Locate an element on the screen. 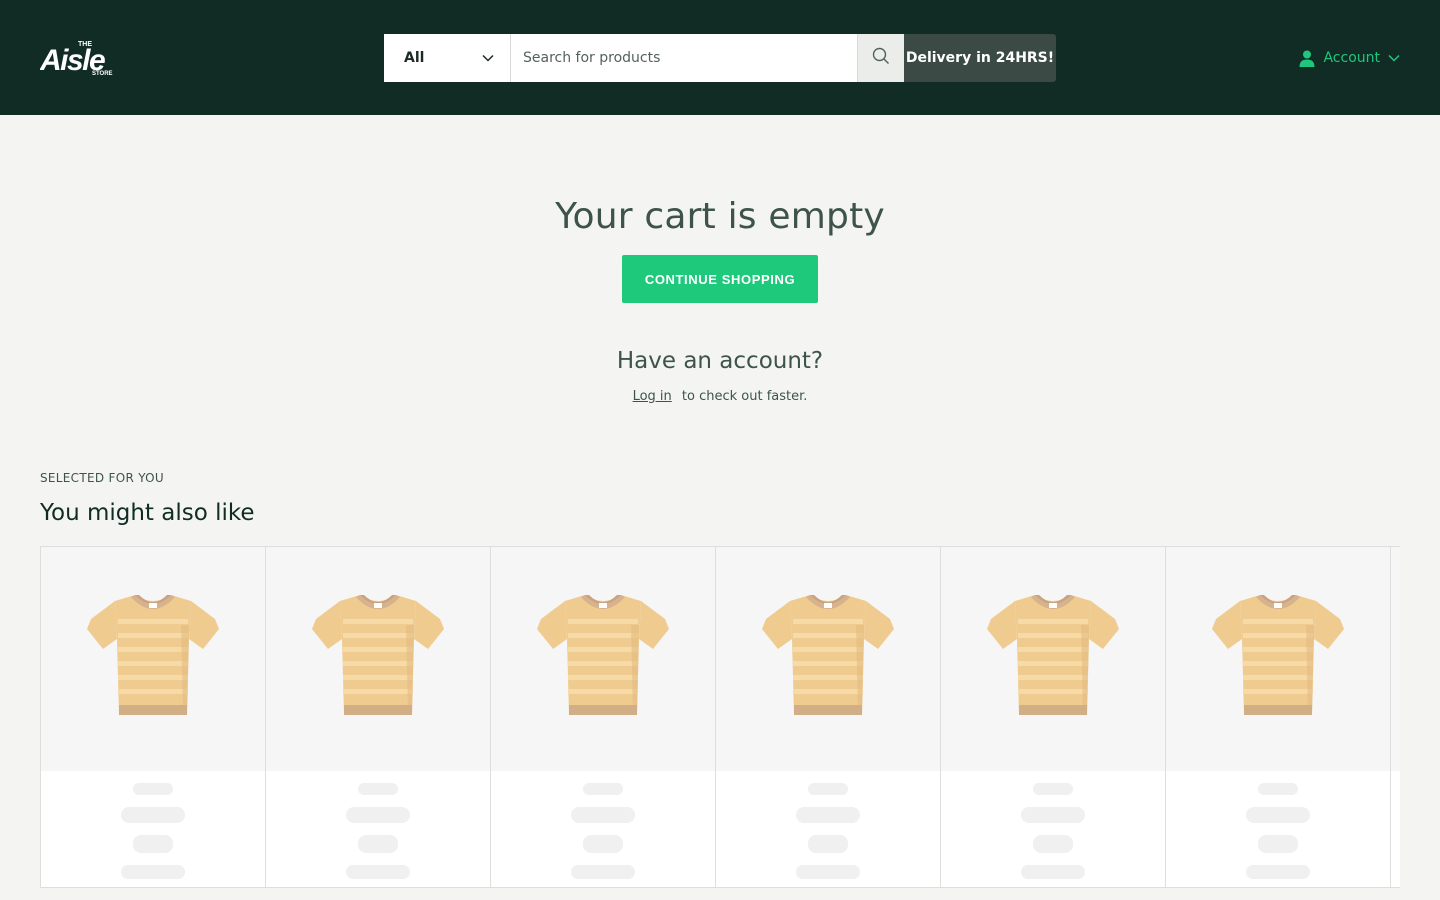 The width and height of the screenshot is (1440, 900). search-icon is located at coordinates (881, 58).